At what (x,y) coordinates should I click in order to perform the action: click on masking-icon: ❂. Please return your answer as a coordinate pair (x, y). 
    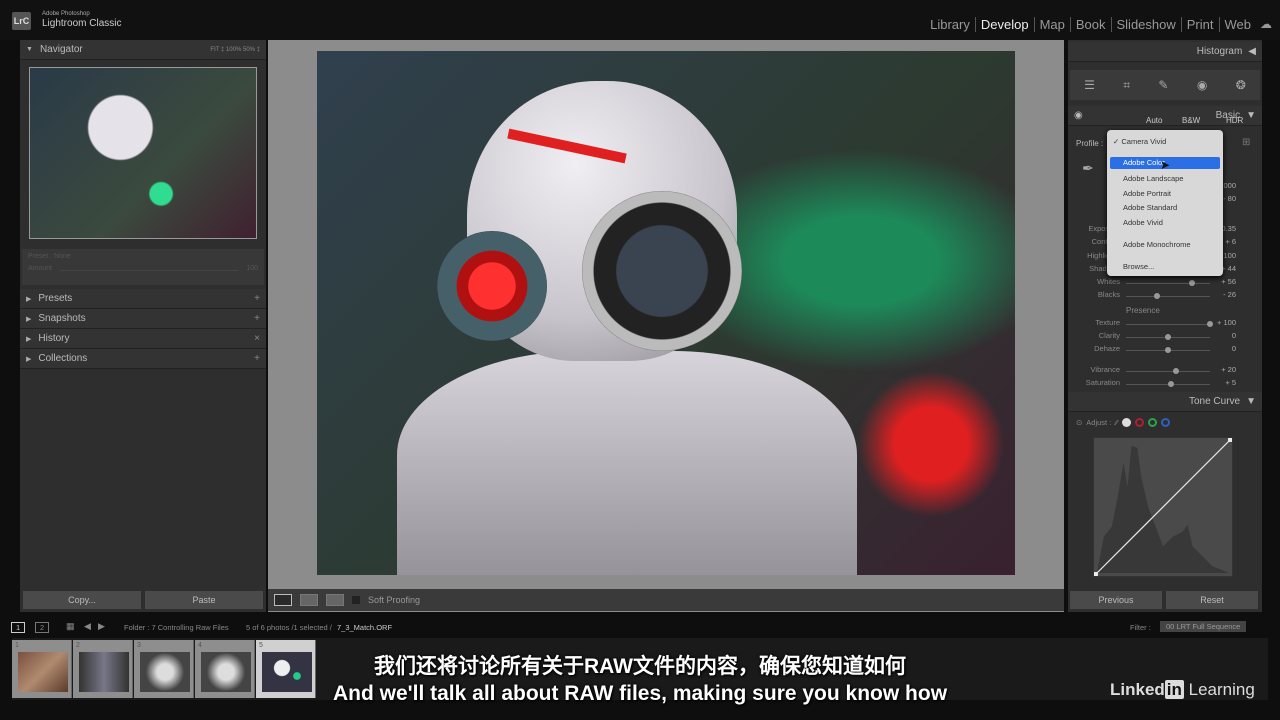
    Looking at the image, I should click on (1241, 85).